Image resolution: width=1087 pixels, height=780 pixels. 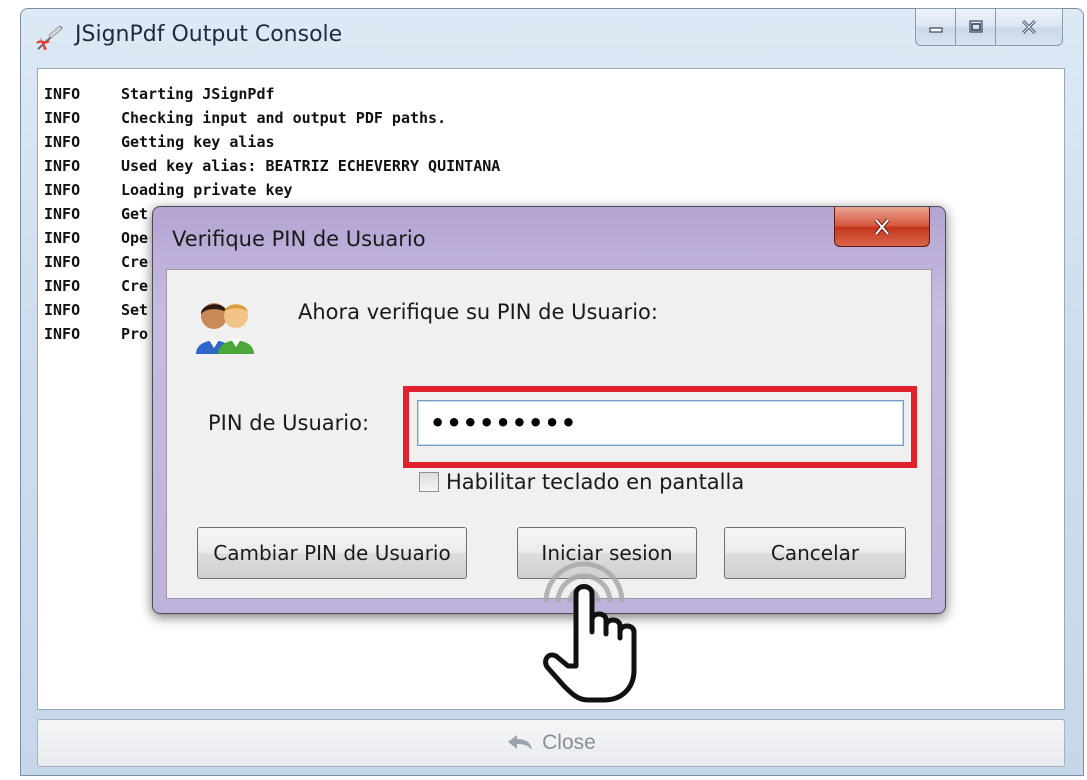 What do you see at coordinates (96, 216) in the screenshot?
I see `console-line: INFO Get` at bounding box center [96, 216].